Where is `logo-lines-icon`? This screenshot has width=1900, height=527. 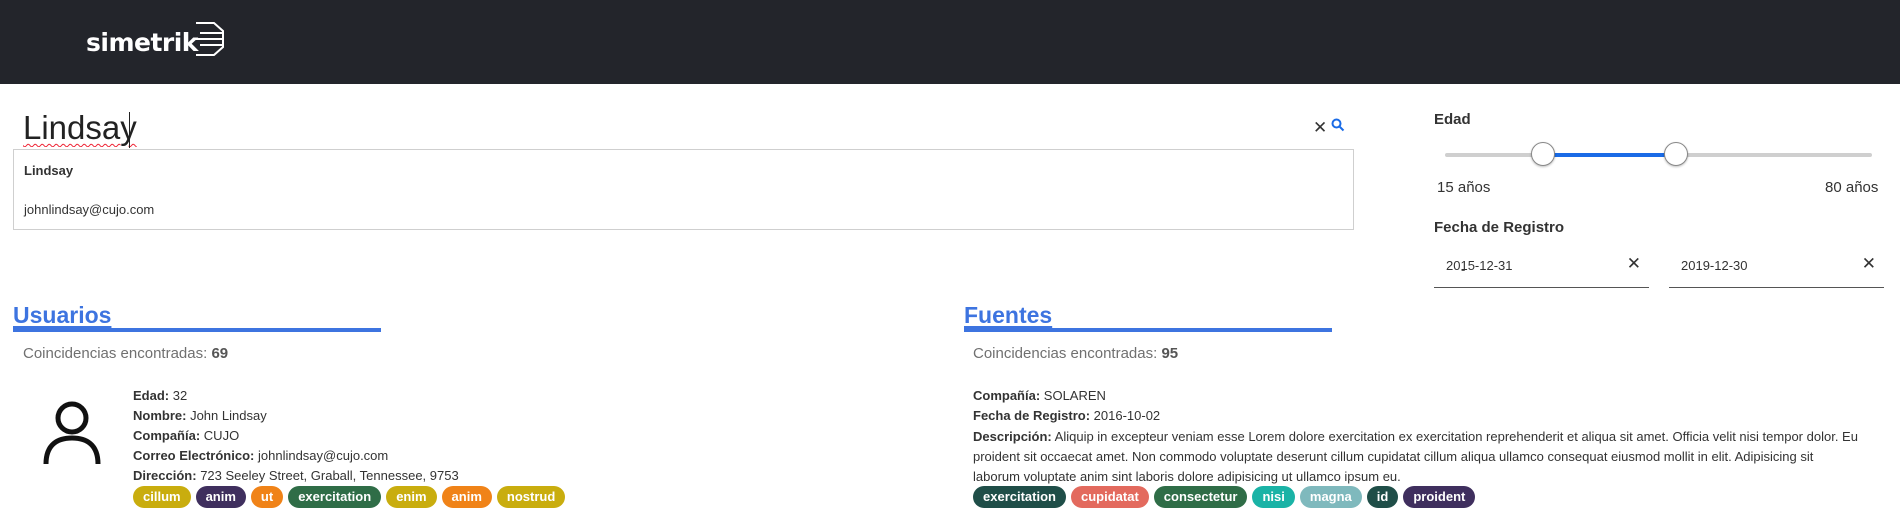
logo-lines-icon is located at coordinates (208, 39).